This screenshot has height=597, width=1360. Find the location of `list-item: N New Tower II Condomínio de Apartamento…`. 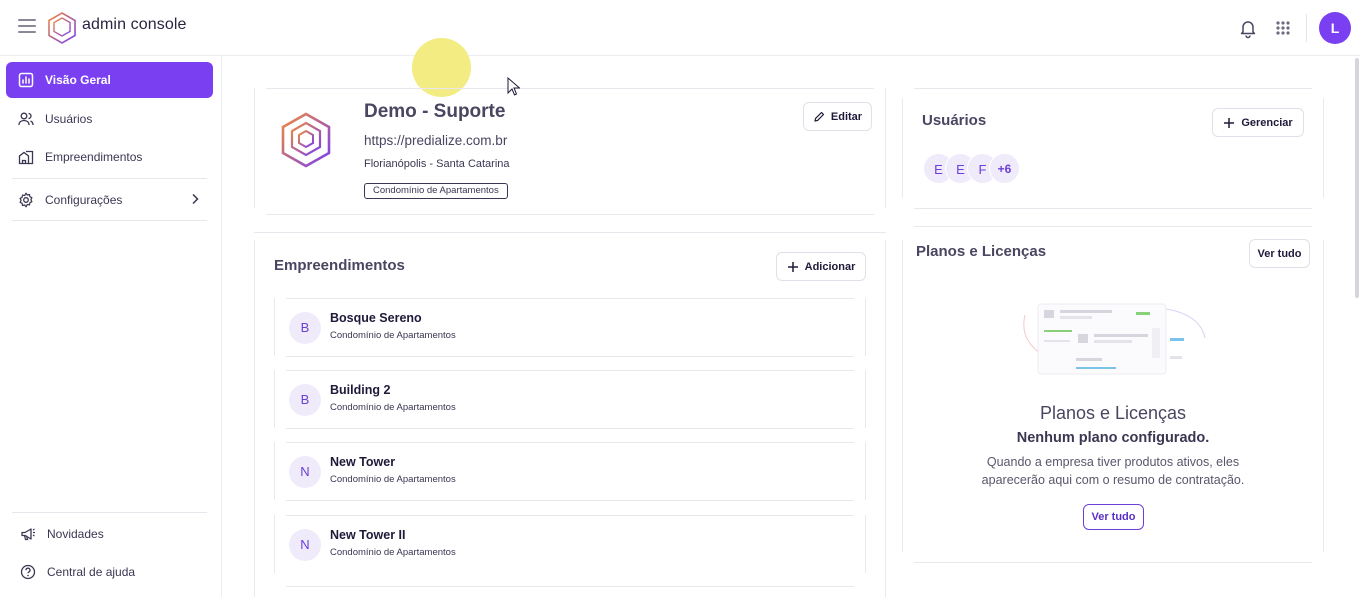

list-item: N New Tower II Condomínio de Apartamento… is located at coordinates (570, 544).